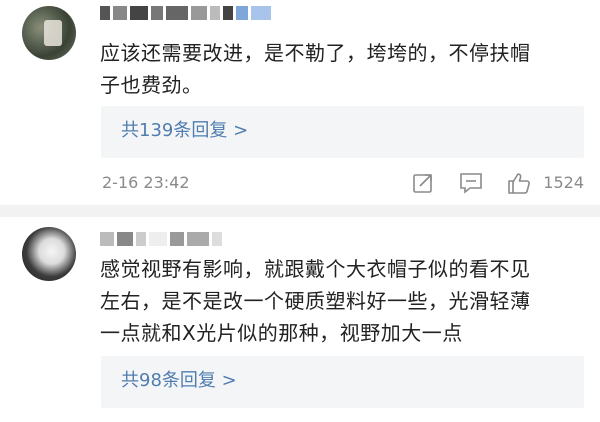 This screenshot has height=422, width=600. I want to click on comment-line: 一点就和X光片似的那种，视野加大一点, so click(281, 333).